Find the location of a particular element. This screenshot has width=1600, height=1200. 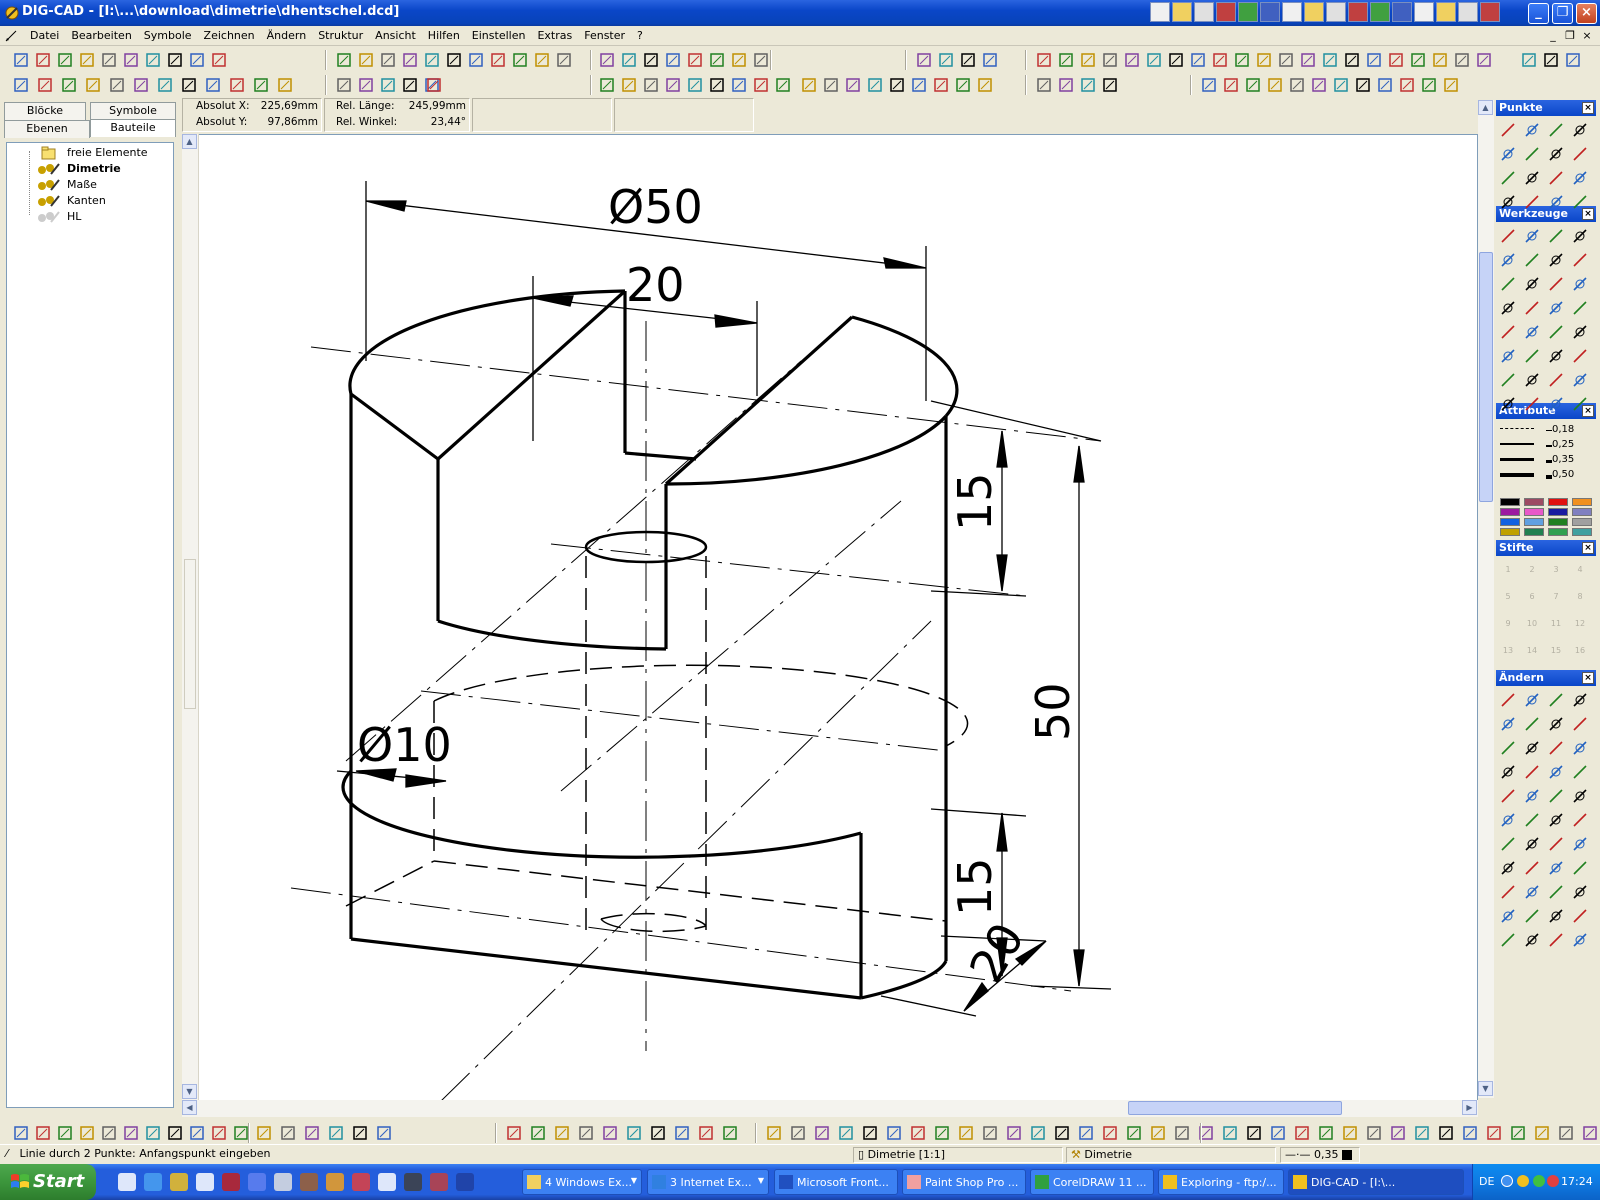

mdi-restore-button: ❐ is located at coordinates (1570, 36).